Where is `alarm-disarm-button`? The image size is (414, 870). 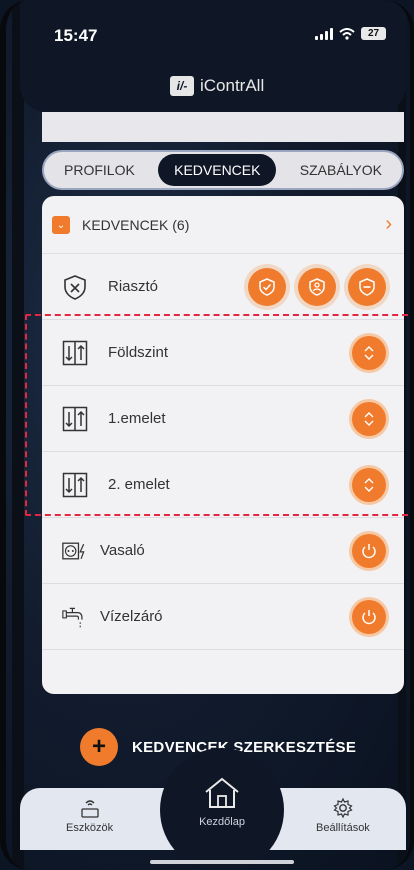 alarm-disarm-button is located at coordinates (367, 286).